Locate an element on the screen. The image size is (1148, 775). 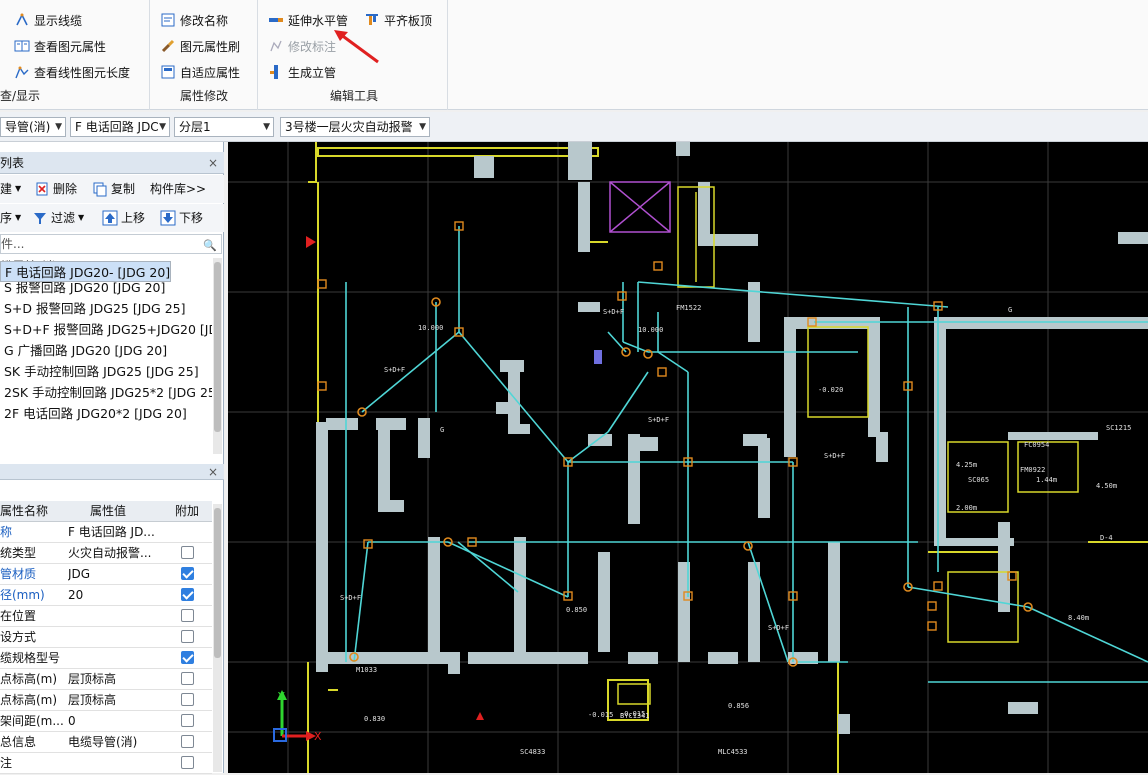
drawing-label: FM0922 is located at coordinates (1032, 470).